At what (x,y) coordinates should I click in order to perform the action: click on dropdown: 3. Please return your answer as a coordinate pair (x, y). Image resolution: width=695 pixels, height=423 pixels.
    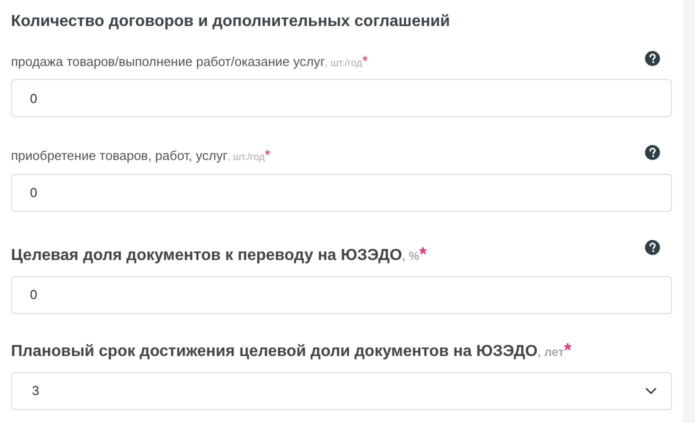
    Looking at the image, I should click on (341, 391).